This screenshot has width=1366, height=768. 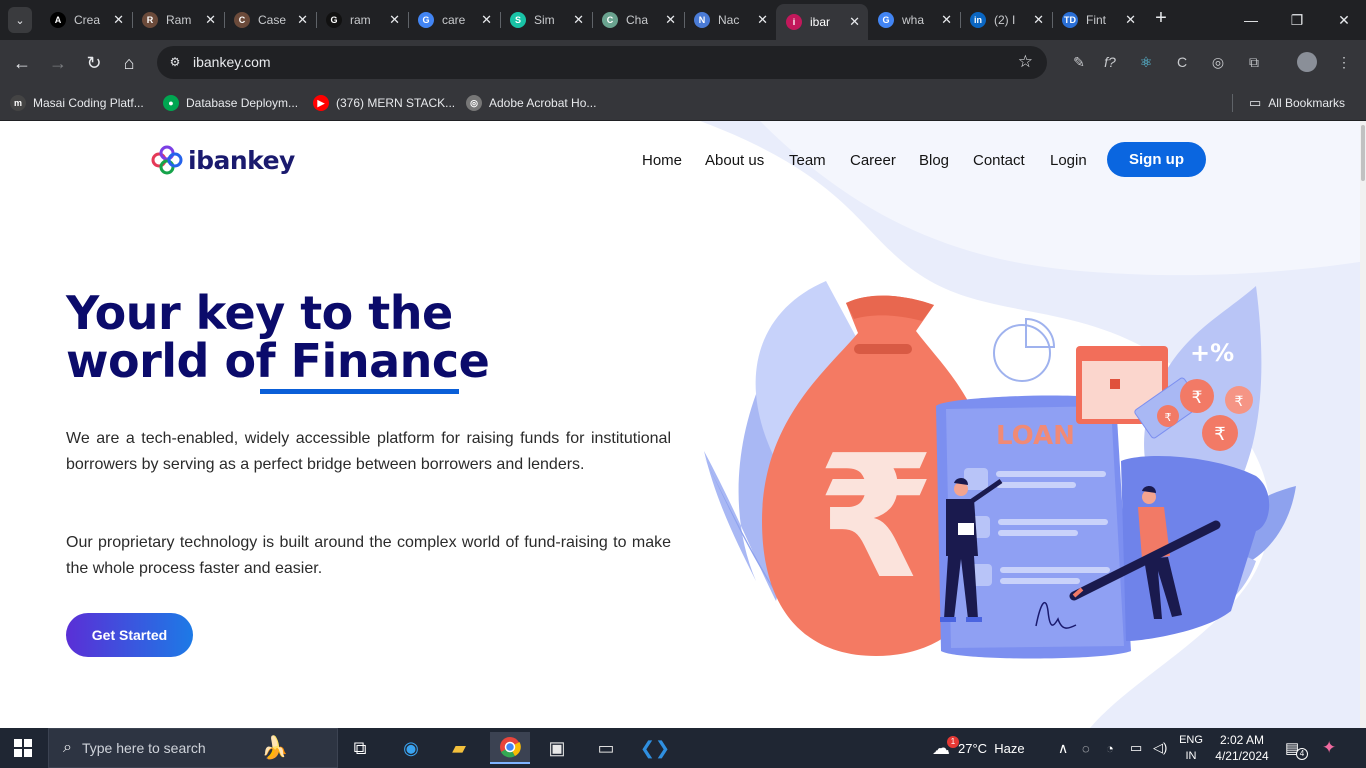 I want to click on taskbar-search-box: ⌕ Type here to search 🍌, so click(x=193, y=748).